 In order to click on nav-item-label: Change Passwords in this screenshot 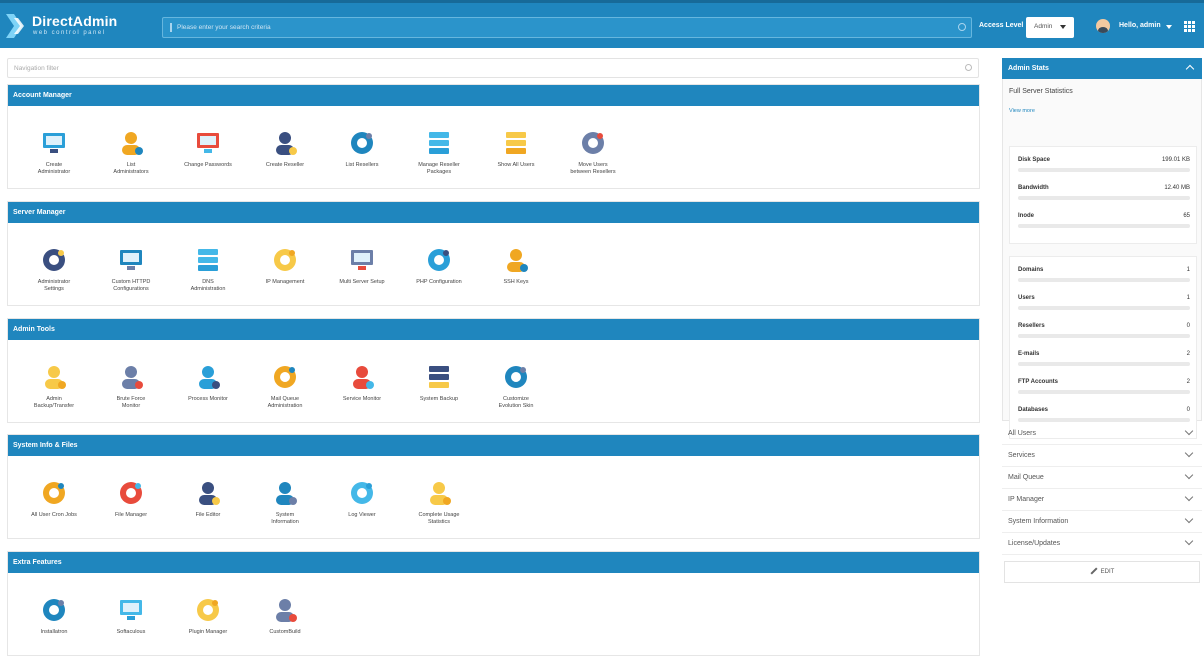, I will do `click(208, 165)`.